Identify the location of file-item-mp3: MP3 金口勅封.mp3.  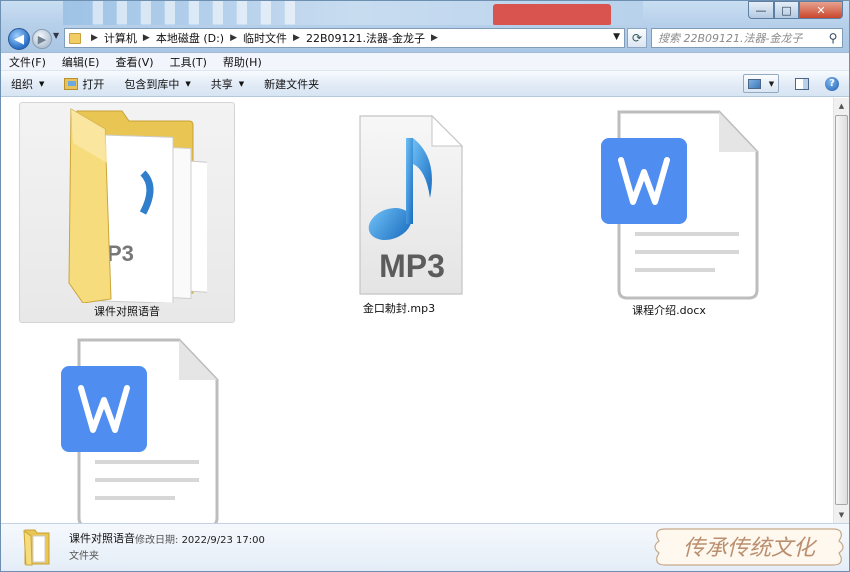
(399, 212).